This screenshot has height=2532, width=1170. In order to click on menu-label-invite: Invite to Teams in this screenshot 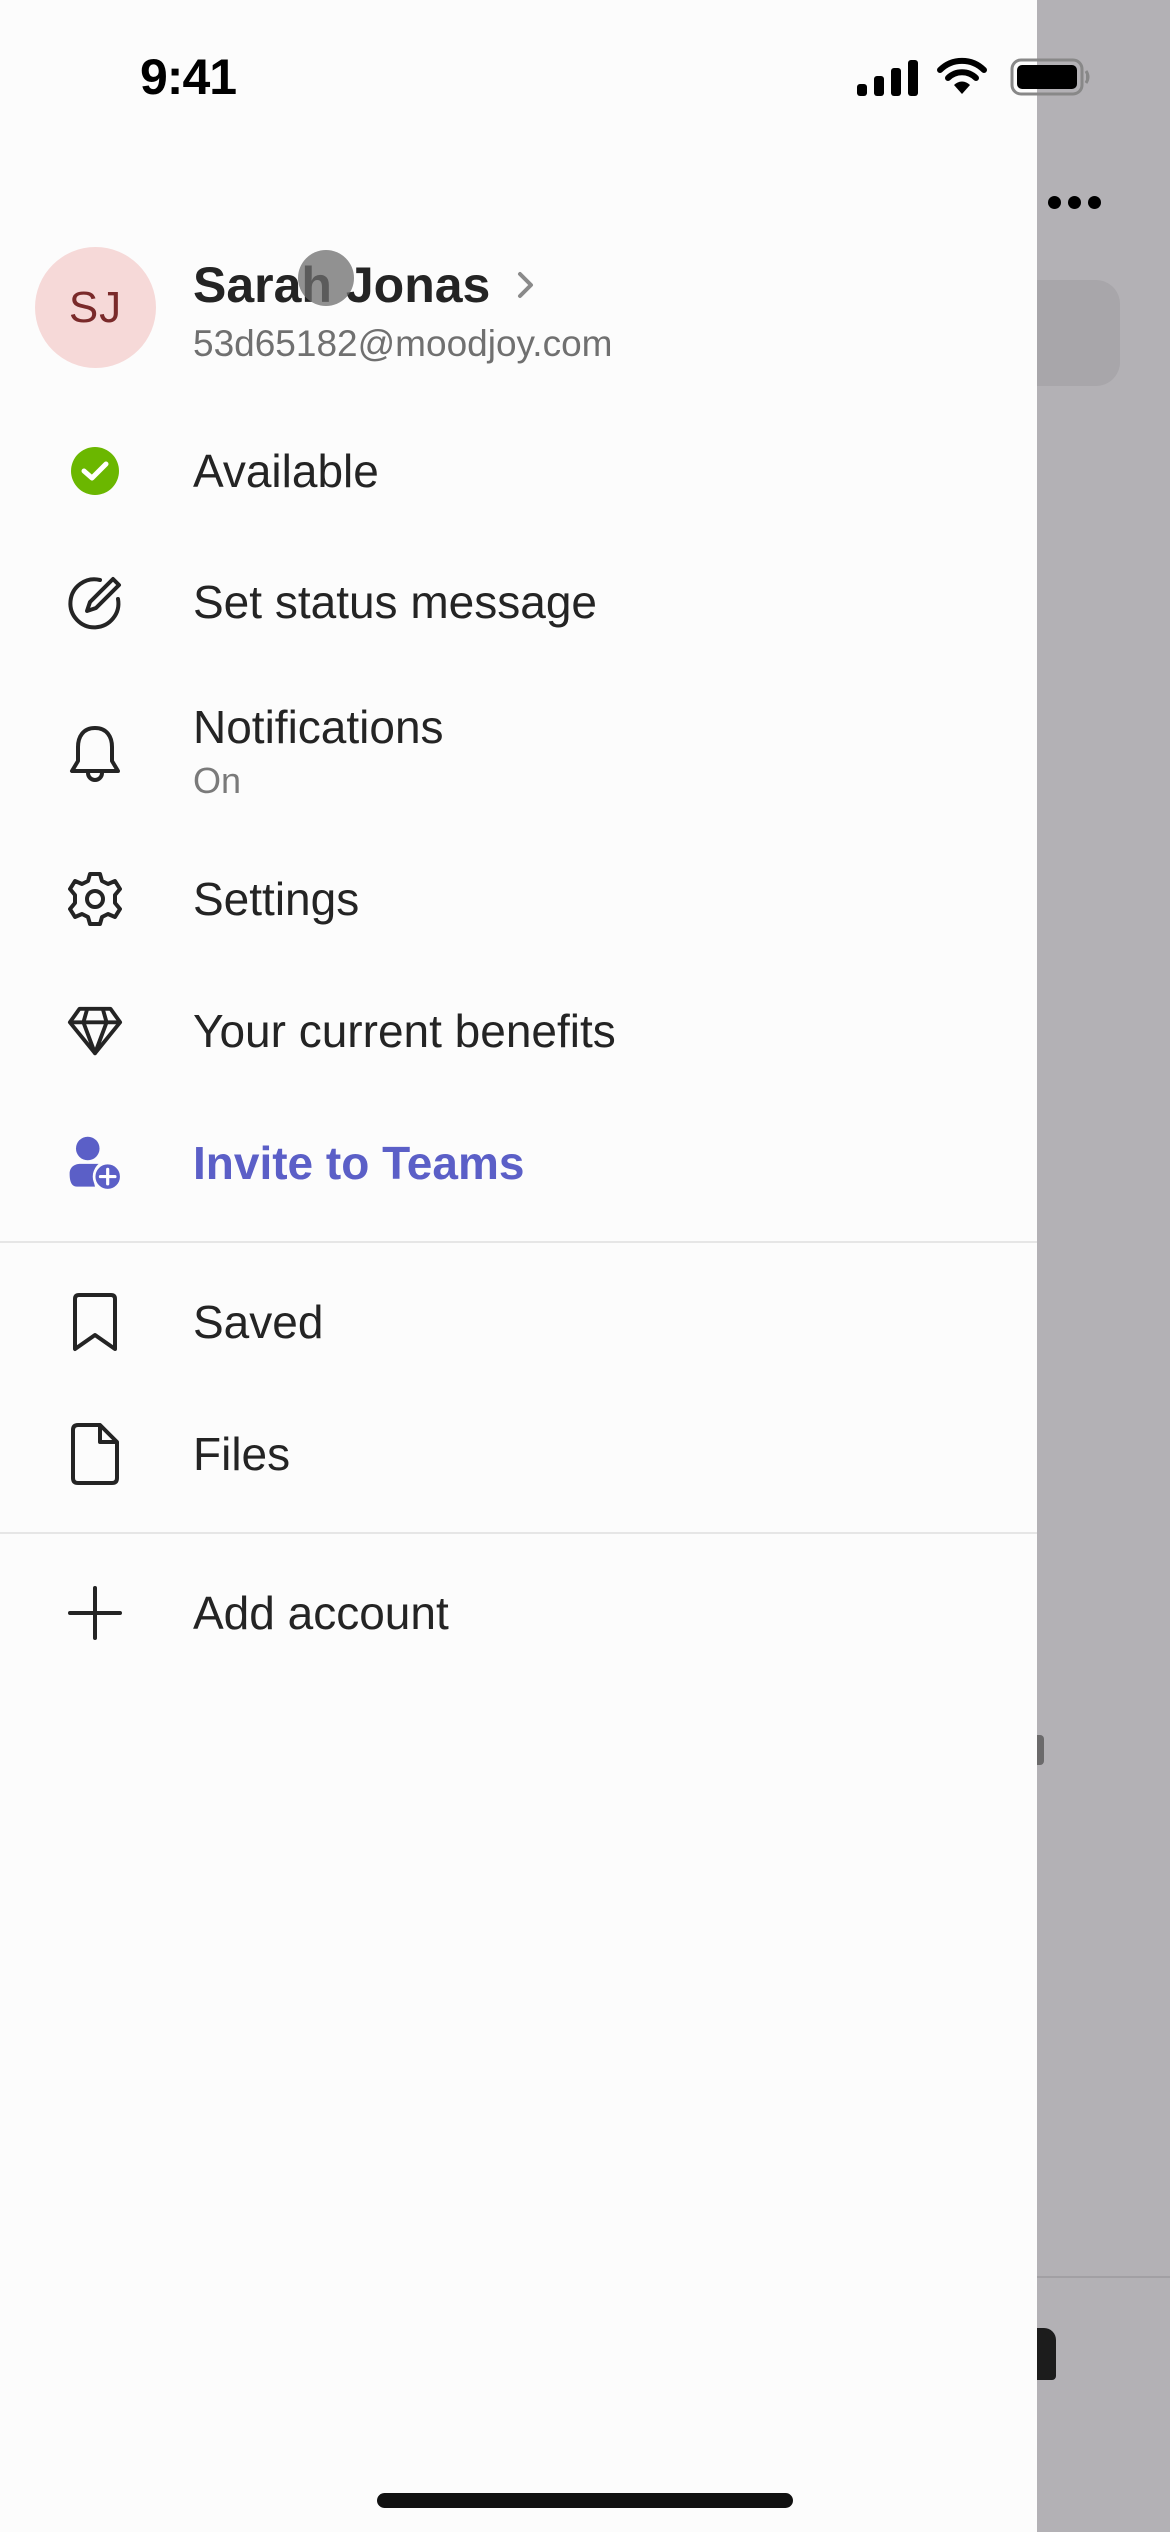, I will do `click(359, 1163)`.